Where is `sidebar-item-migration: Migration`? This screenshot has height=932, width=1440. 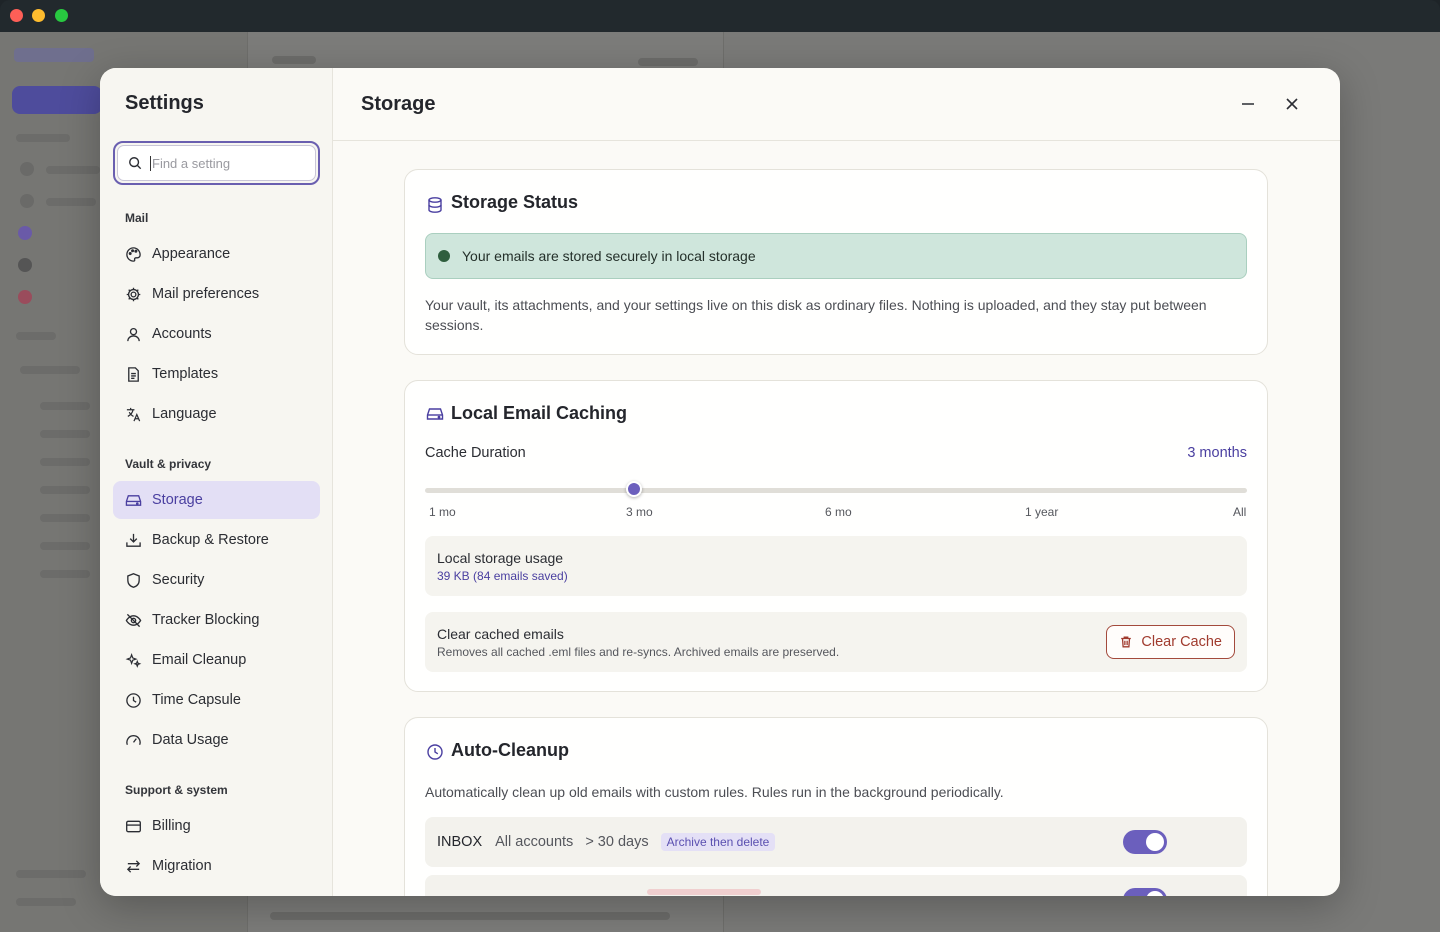 sidebar-item-migration: Migration is located at coordinates (216, 866).